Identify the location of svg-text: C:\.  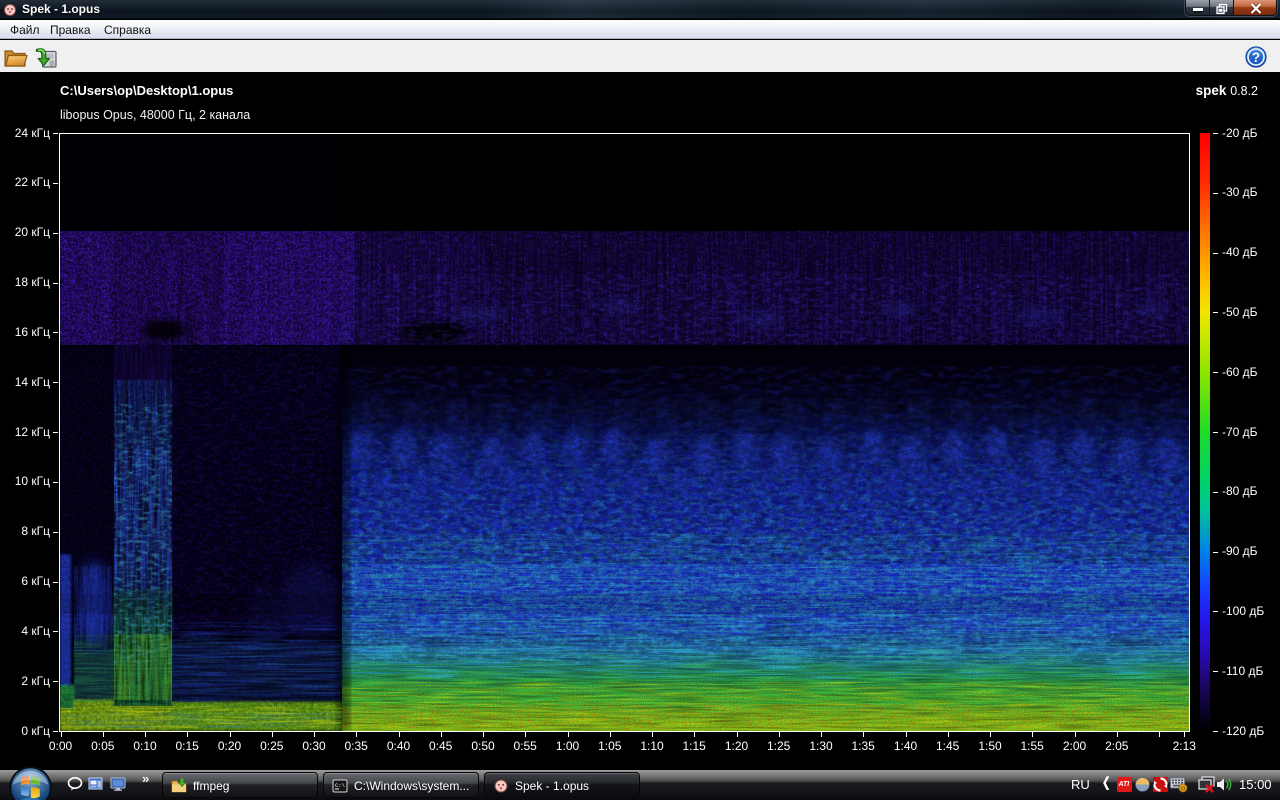
(340, 785).